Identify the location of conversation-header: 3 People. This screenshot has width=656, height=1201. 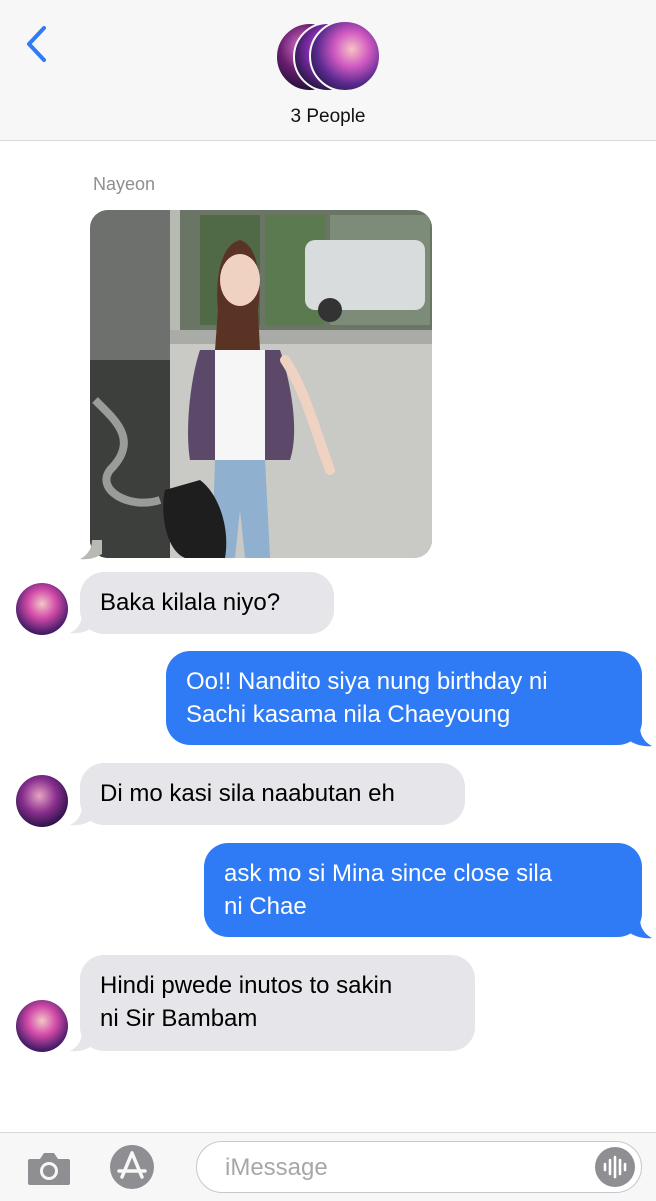
(328, 70).